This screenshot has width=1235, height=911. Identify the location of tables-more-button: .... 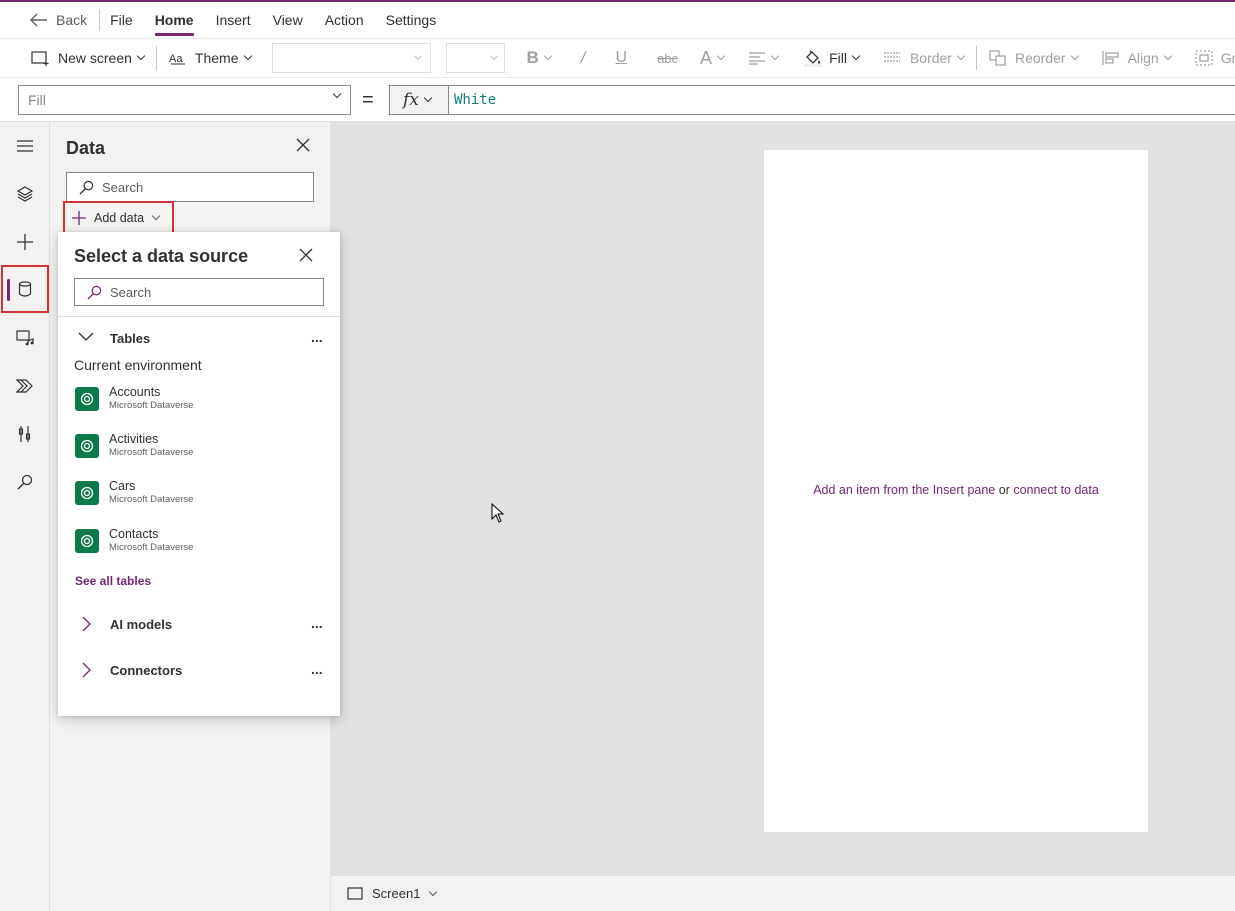
(317, 337).